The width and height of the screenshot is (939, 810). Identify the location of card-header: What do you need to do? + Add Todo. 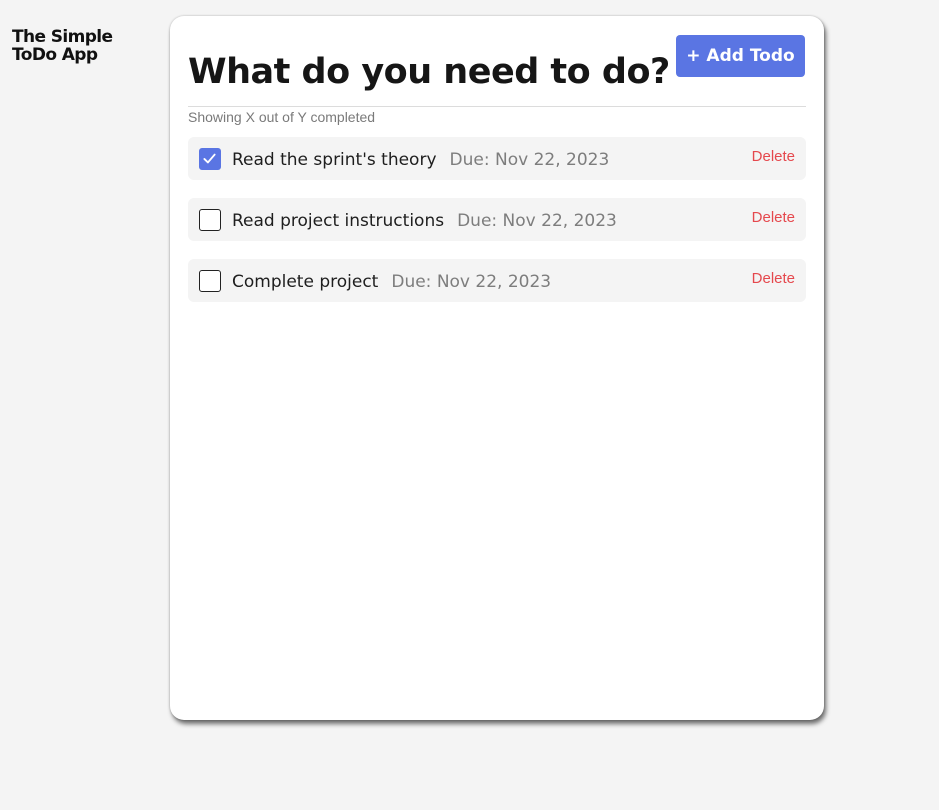
(497, 70).